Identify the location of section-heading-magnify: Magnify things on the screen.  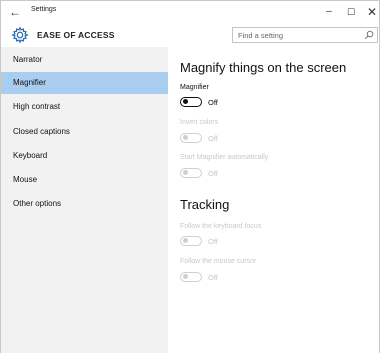
(263, 67).